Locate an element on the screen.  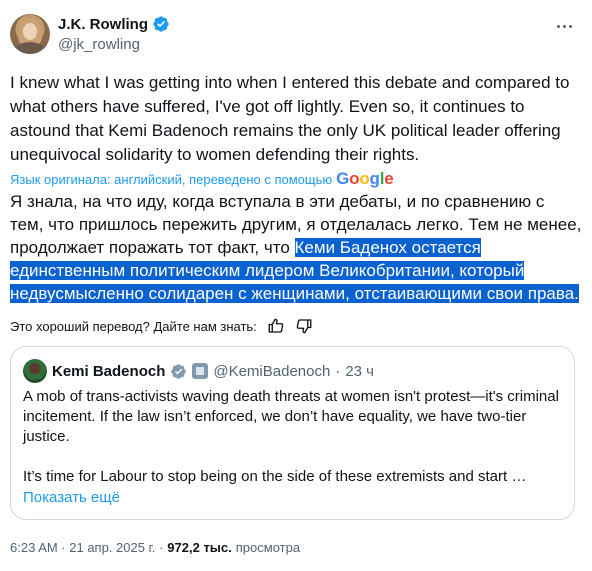
views-label: просмотра is located at coordinates (268, 547).